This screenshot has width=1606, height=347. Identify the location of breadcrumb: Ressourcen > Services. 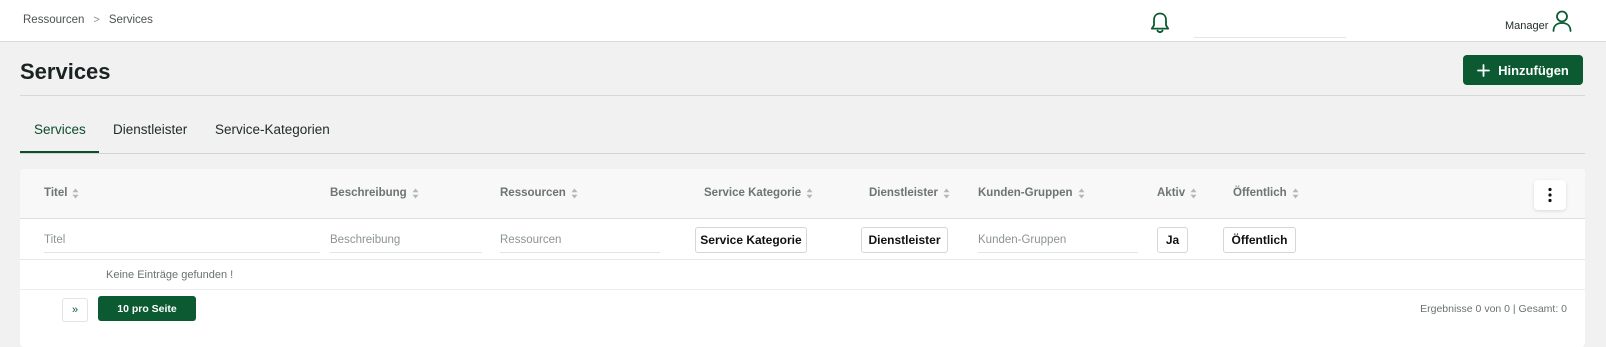
(88, 20).